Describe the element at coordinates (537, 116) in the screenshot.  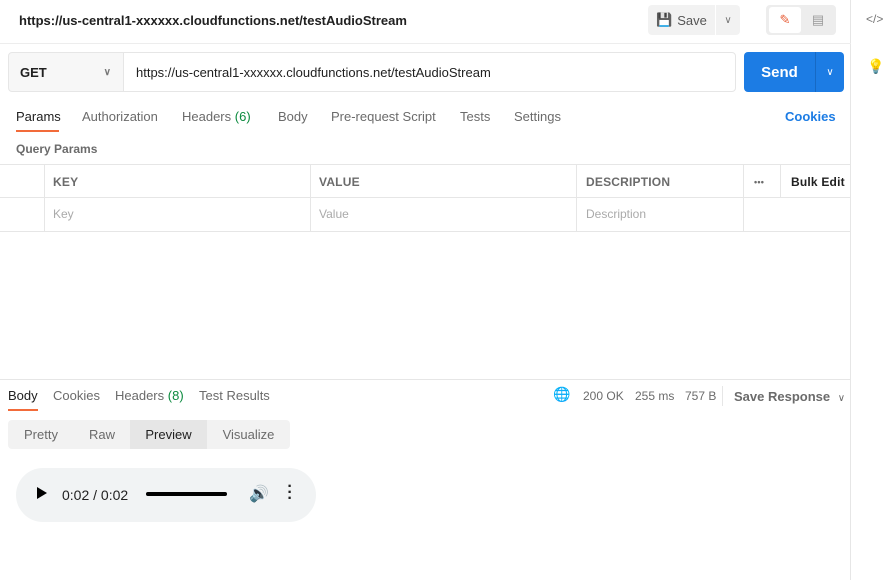
I see `tab-settings: Settings` at that location.